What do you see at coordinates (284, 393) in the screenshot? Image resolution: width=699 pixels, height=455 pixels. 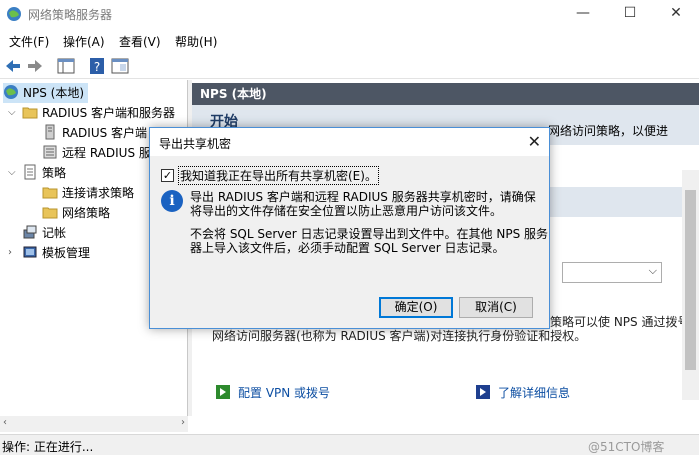 I see `configure-vpn-label: 配置 VPN 或拨号` at bounding box center [284, 393].